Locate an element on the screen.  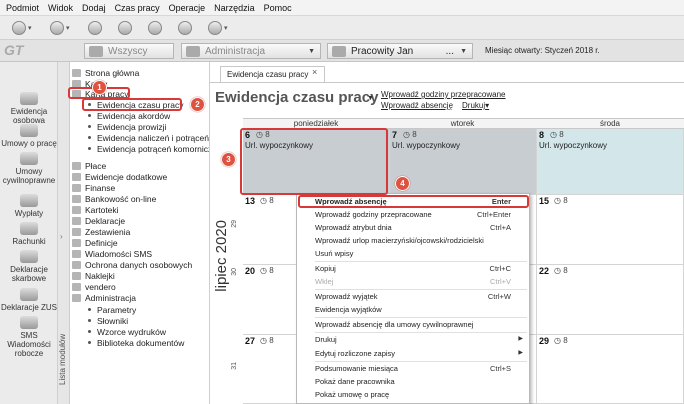
tree-item: Wiadomości SMS is located at coordinates (112, 253).